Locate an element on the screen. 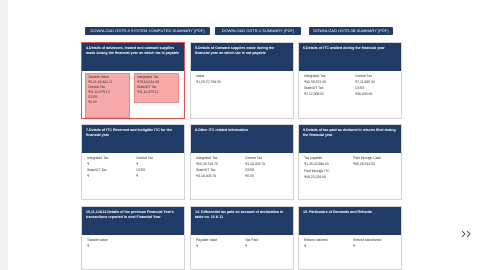 This screenshot has width=480, height=270. integrated-tax-value: ₹ is located at coordinates (88, 164).